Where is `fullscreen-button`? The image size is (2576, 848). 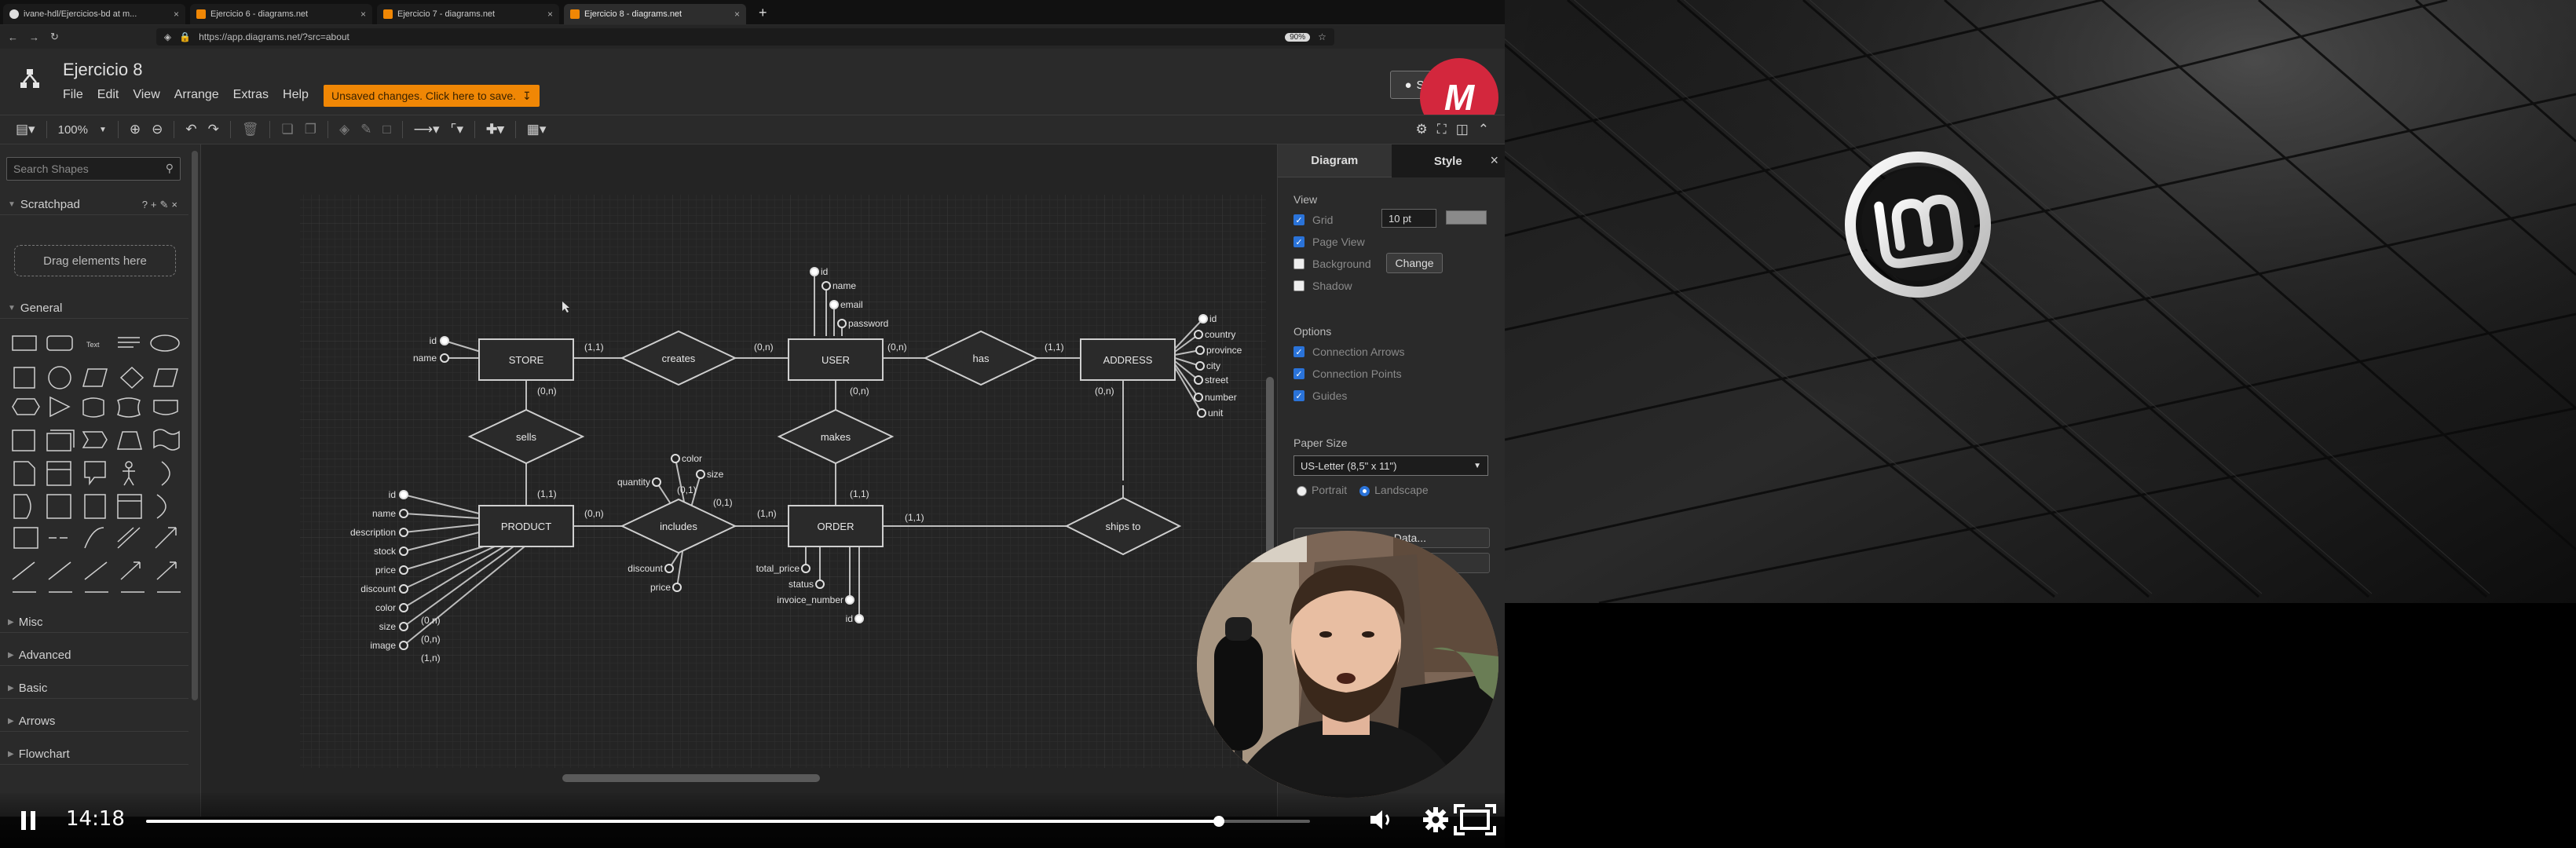
fullscreen-button is located at coordinates (1475, 820).